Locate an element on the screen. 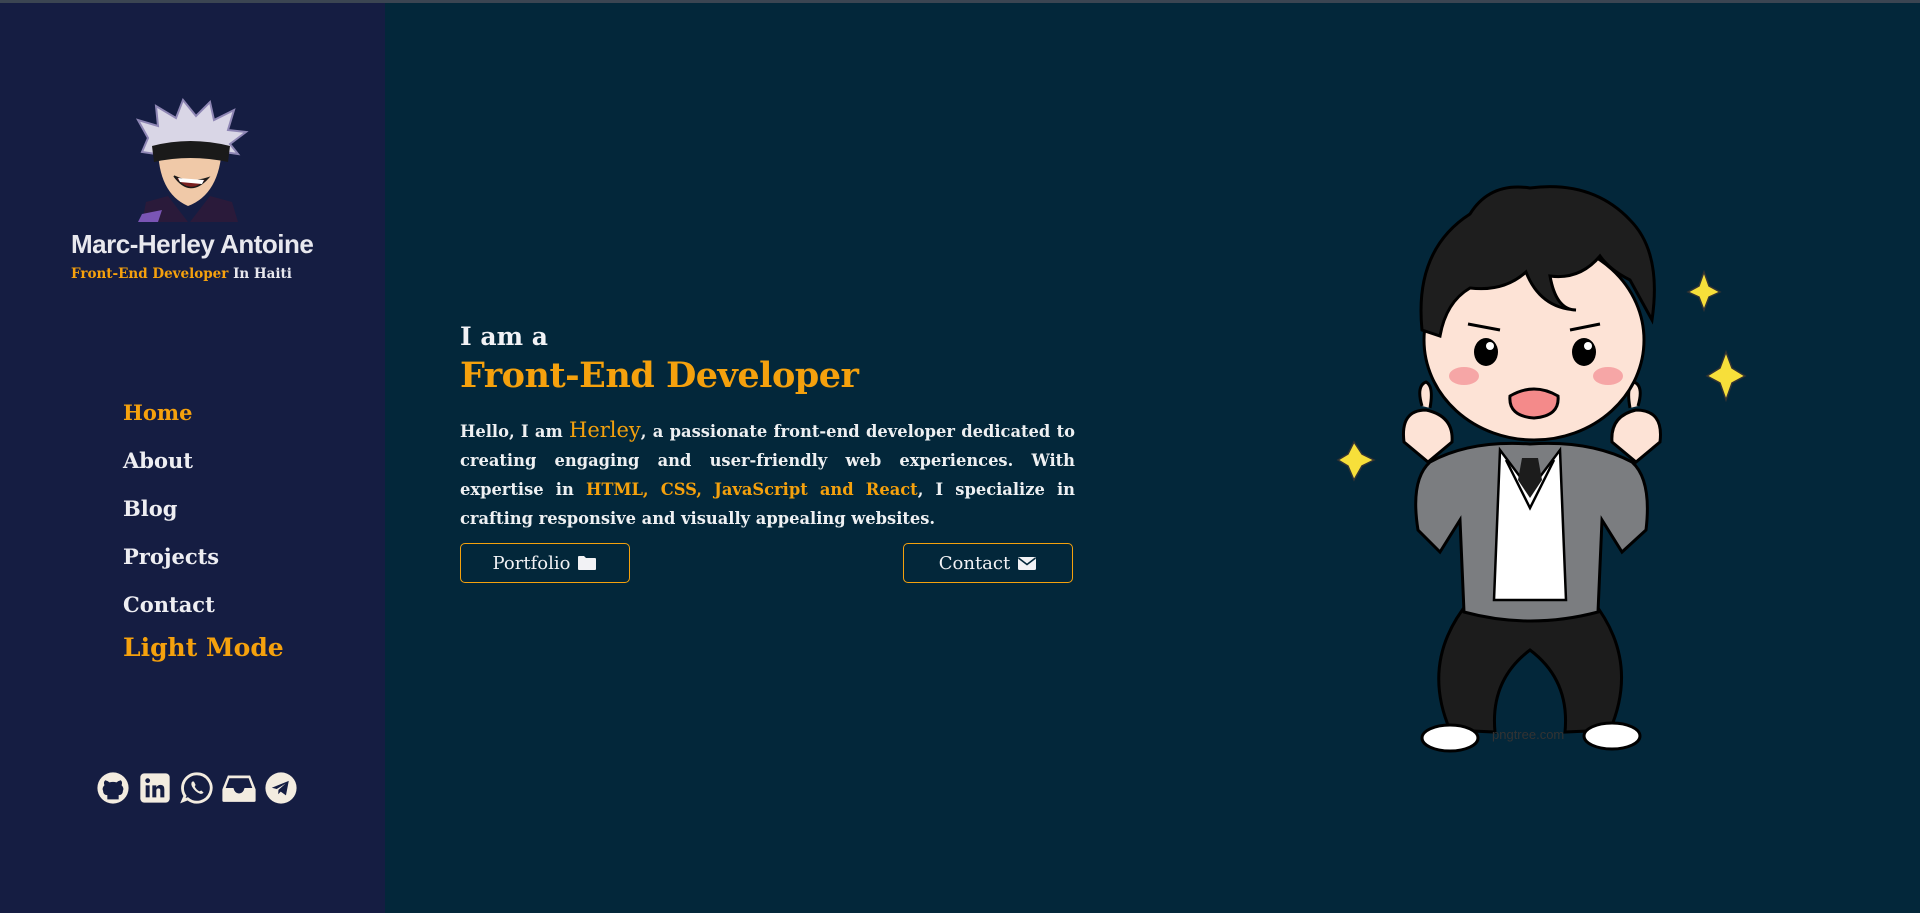 Image resolution: width=1920 pixels, height=913 pixels. profile-location: In Haiti is located at coordinates (260, 274).